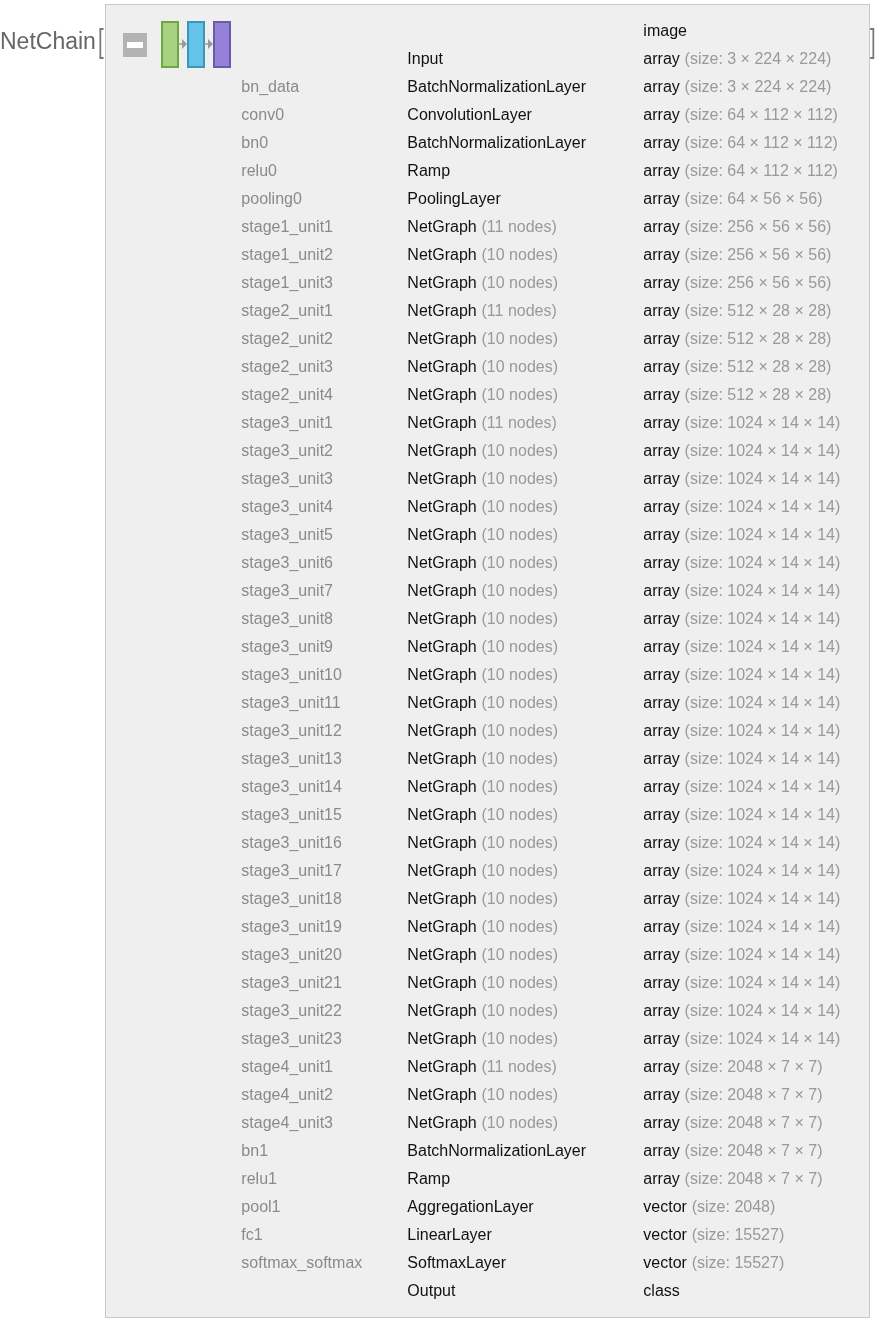  Describe the element at coordinates (710, 1207) in the screenshot. I see `output-size-label: vector (size: 2048)` at that location.